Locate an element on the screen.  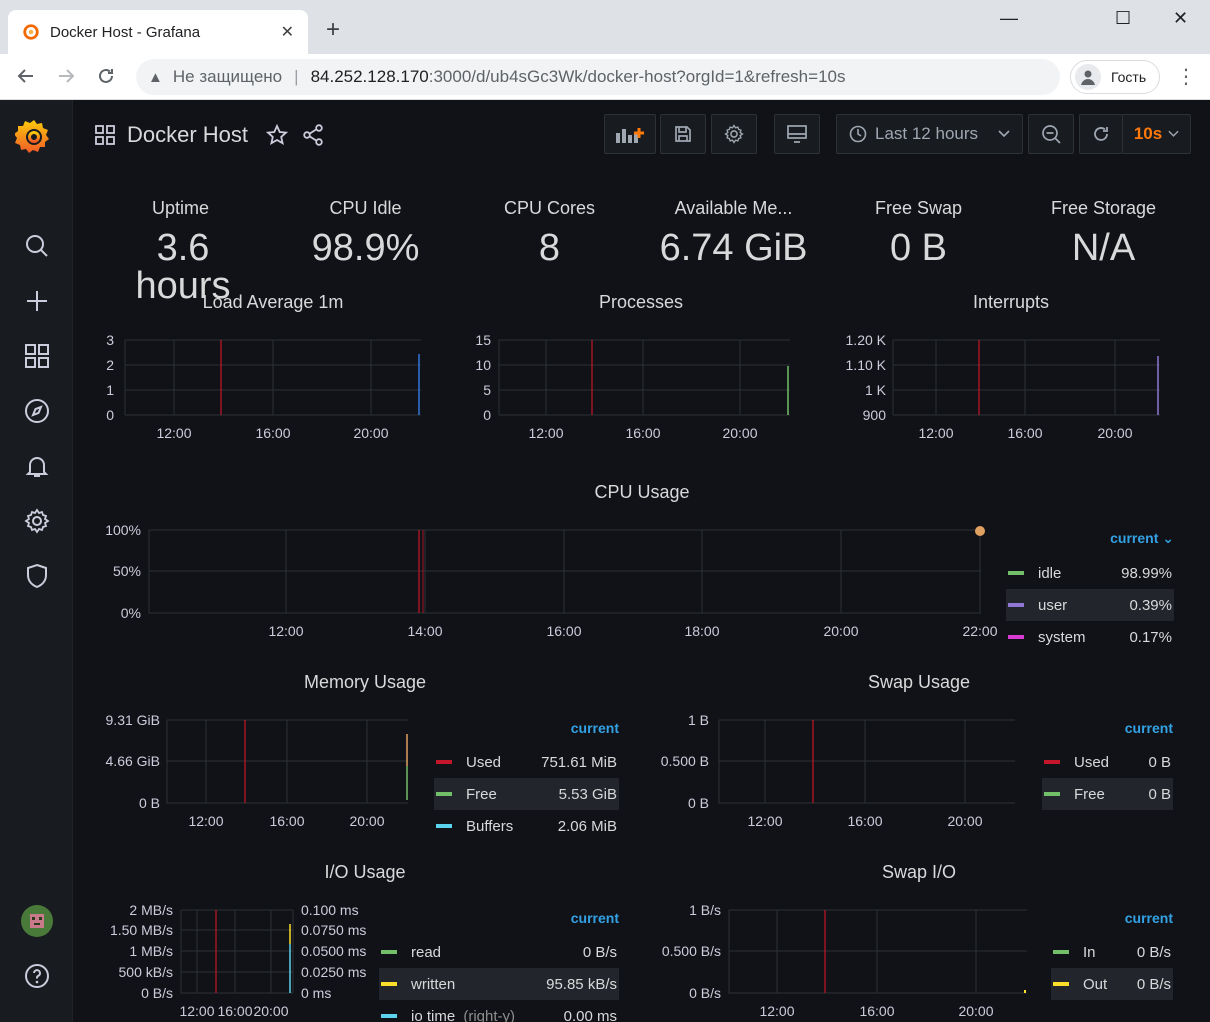
browser-tab: Docker Host - Grafana ✕ is located at coordinates (158, 32).